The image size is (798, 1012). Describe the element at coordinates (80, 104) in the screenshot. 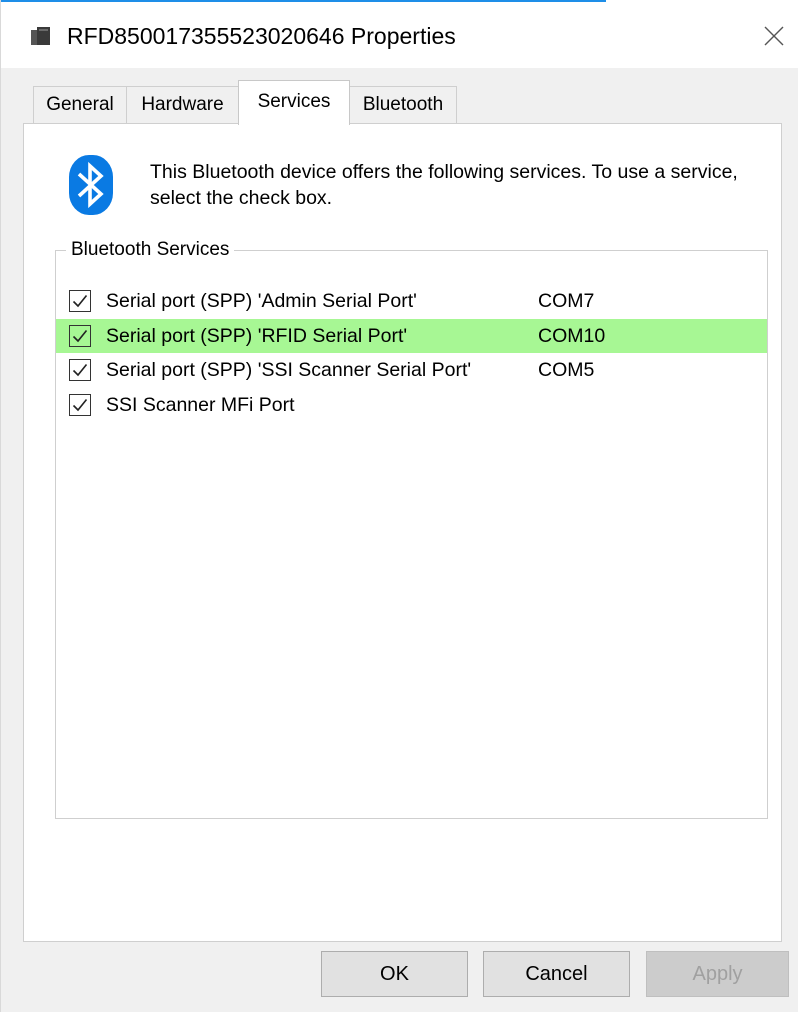

I see `tab-general: General` at that location.